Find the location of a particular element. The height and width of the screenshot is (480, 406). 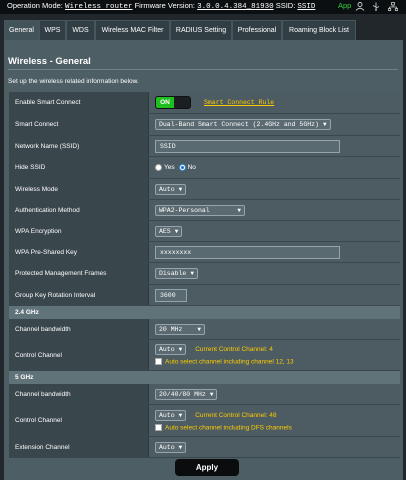

pmf-select: Disable ▼ is located at coordinates (176, 273).